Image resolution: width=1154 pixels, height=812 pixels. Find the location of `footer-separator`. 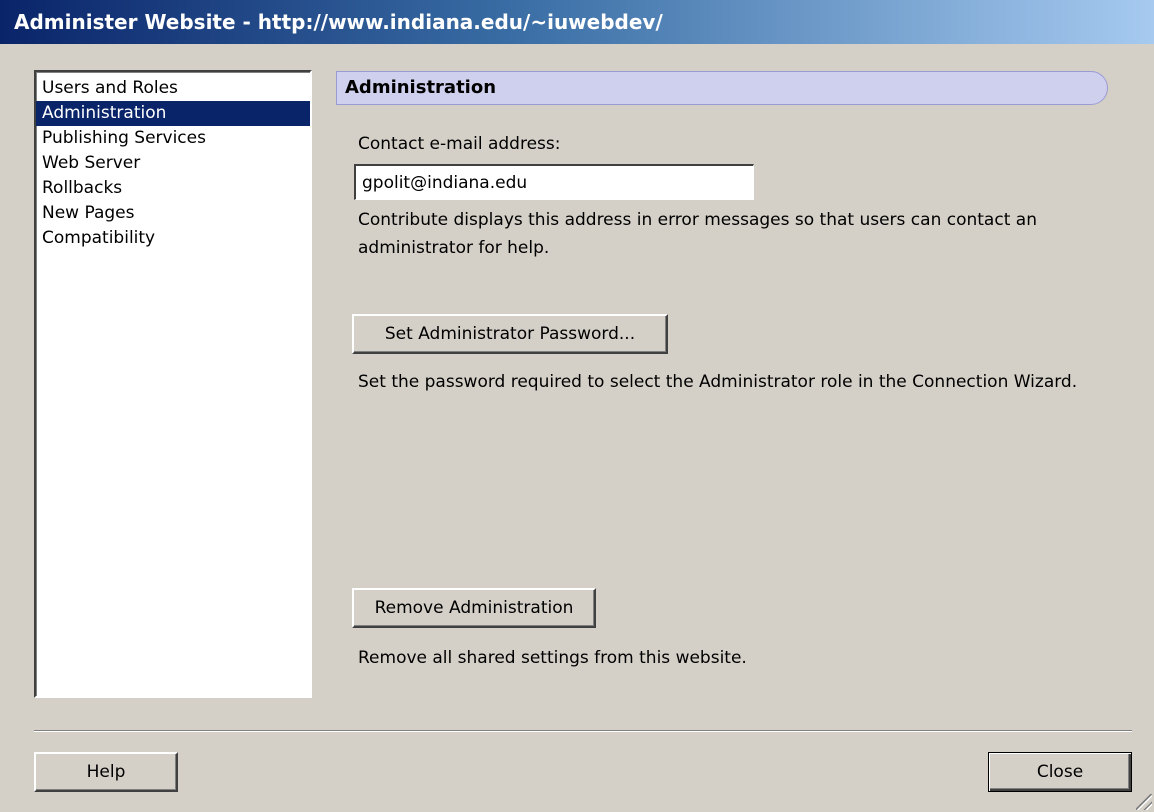

footer-separator is located at coordinates (583, 731).